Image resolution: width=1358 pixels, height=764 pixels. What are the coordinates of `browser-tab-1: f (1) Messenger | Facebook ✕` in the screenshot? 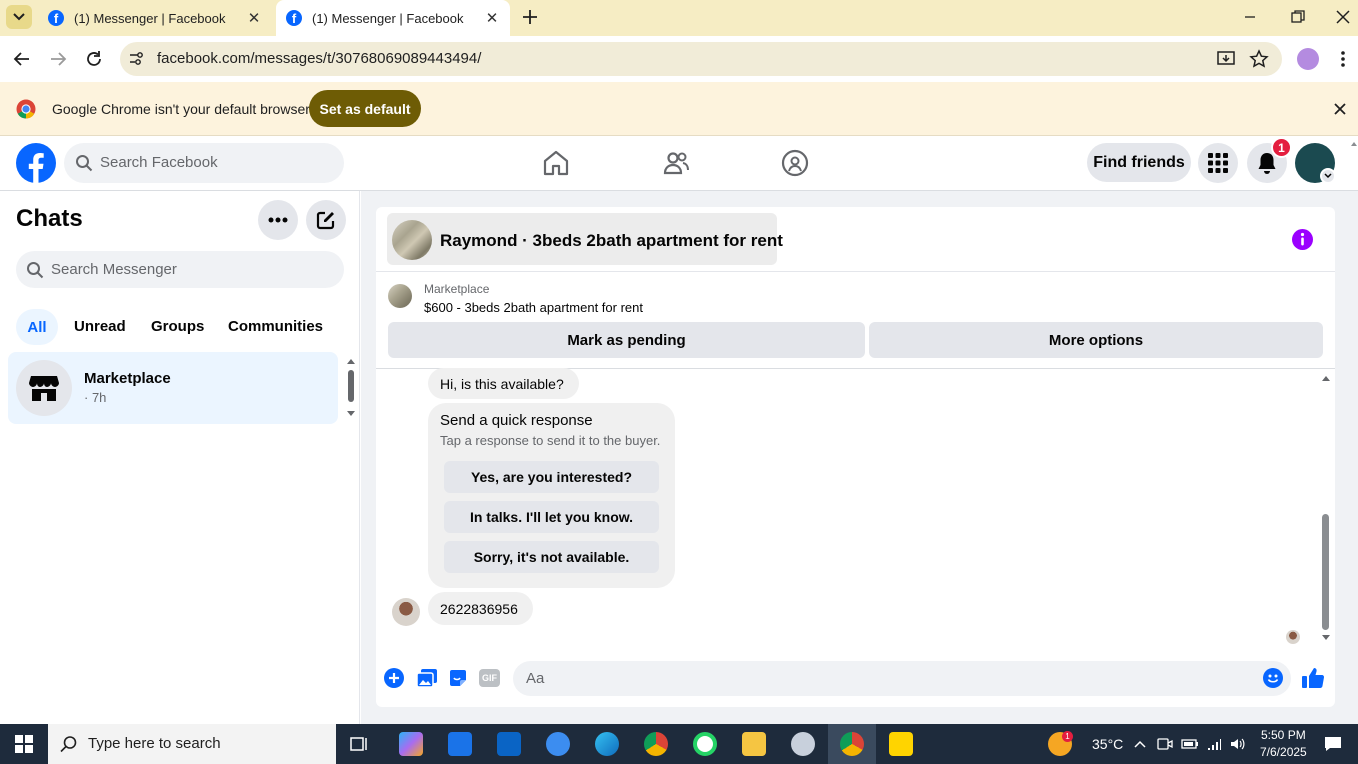 It's located at (156, 18).